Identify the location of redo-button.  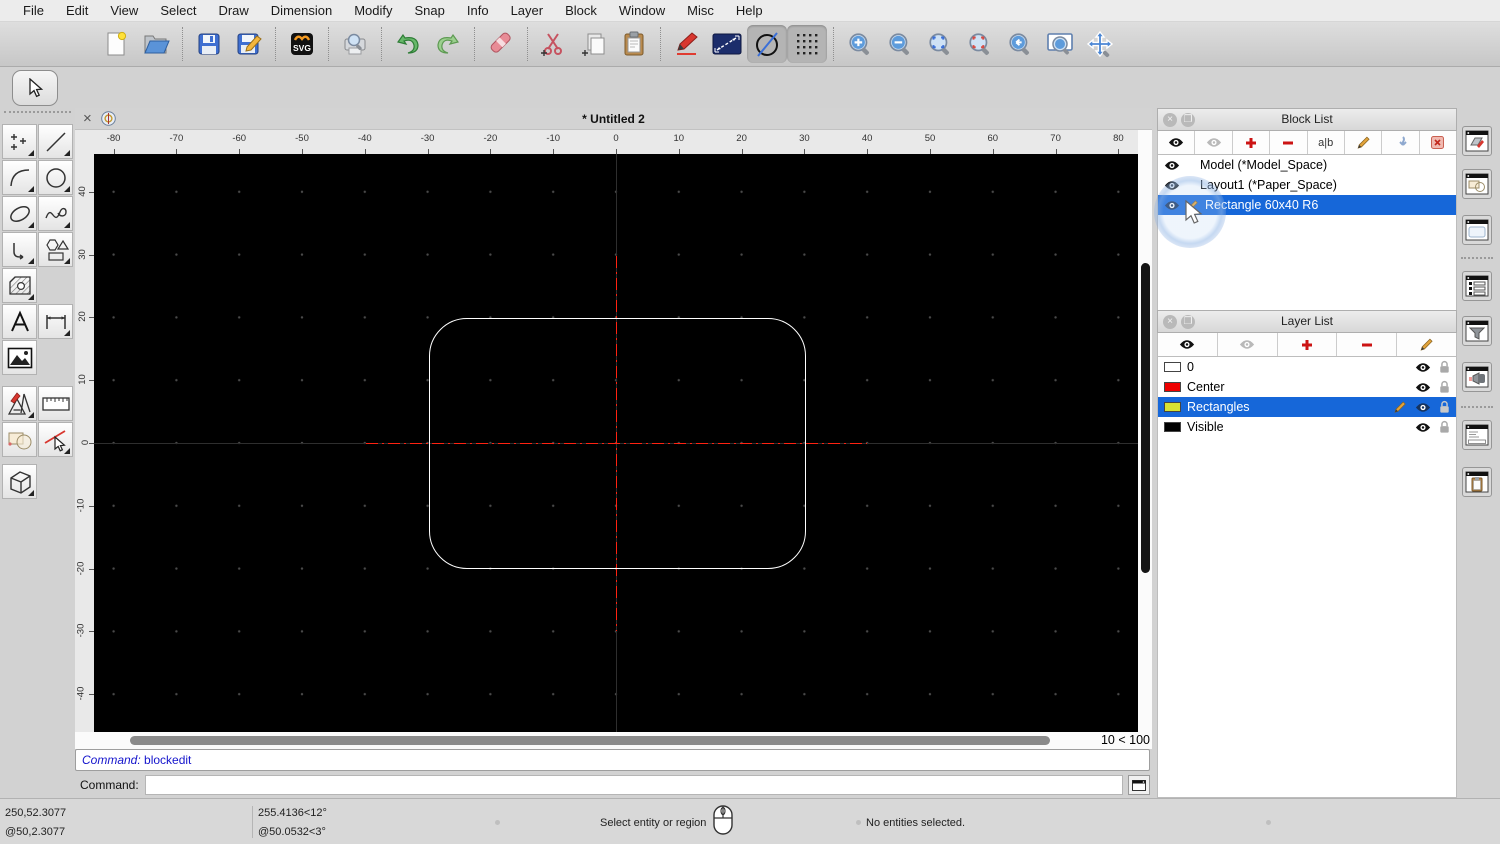
(448, 44).